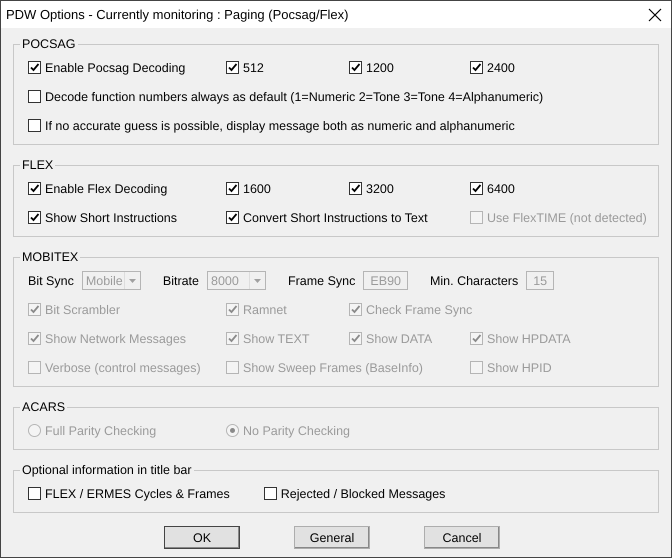 The width and height of the screenshot is (672, 558). What do you see at coordinates (137, 493) in the screenshot?
I see `option-label: FLEX / ERMES Cycles & Frames` at bounding box center [137, 493].